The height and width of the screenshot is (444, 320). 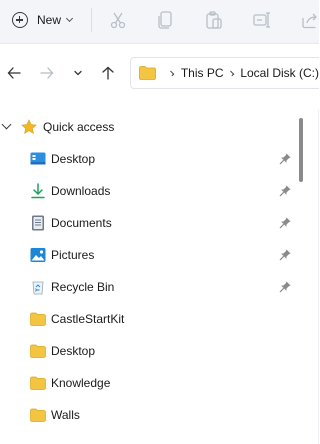 I want to click on sidebar-item-label: Knowledge, so click(x=81, y=383).